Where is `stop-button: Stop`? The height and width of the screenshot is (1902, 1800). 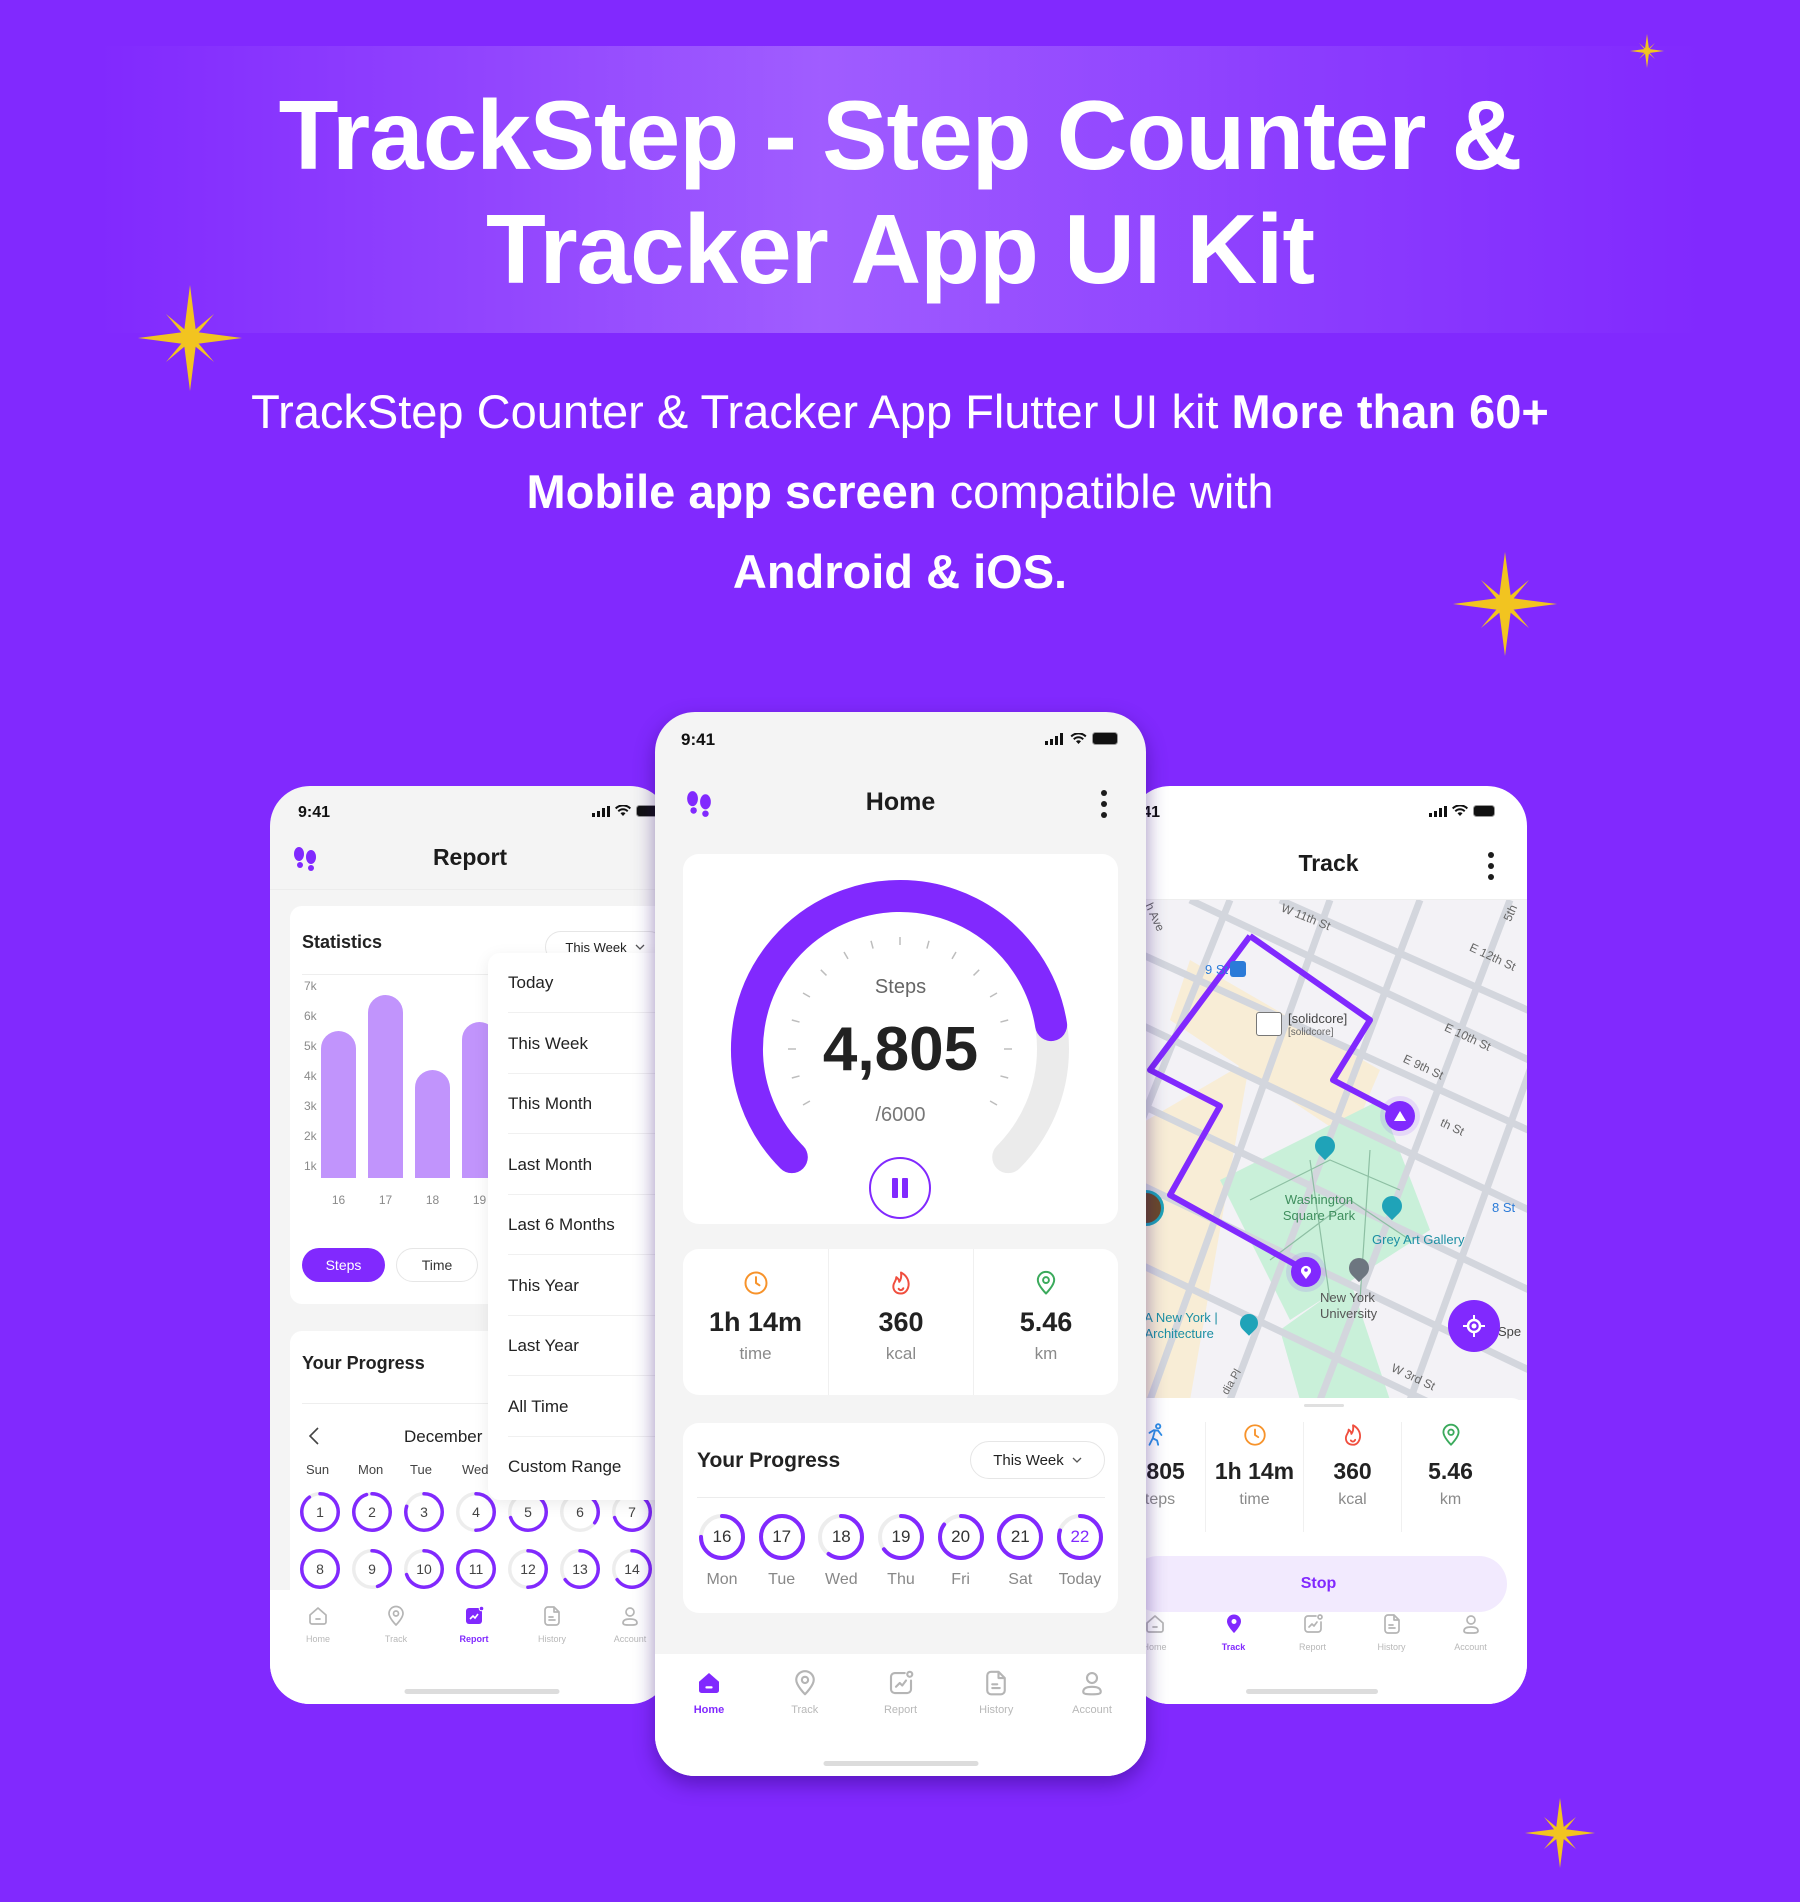
stop-button: Stop is located at coordinates (1318, 1584).